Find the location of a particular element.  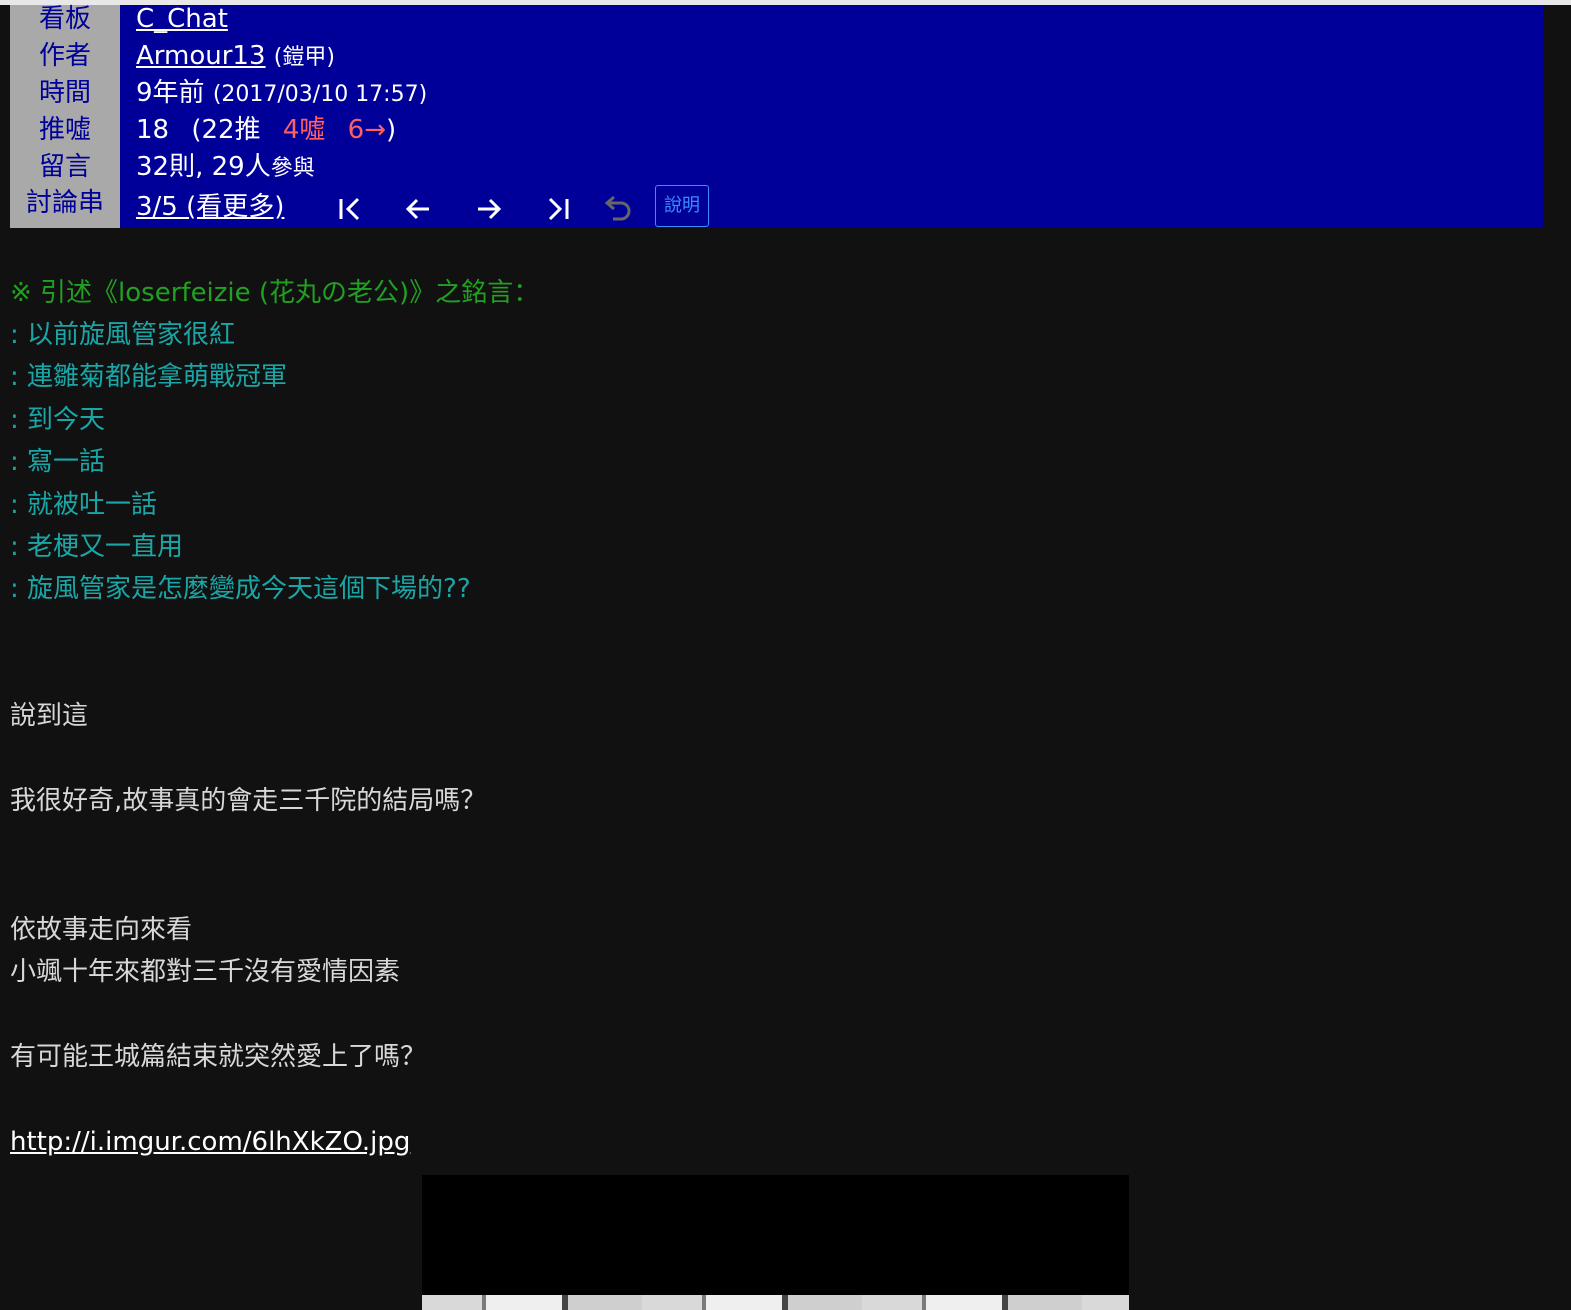

comments-suffix: 參與 is located at coordinates (292, 168).